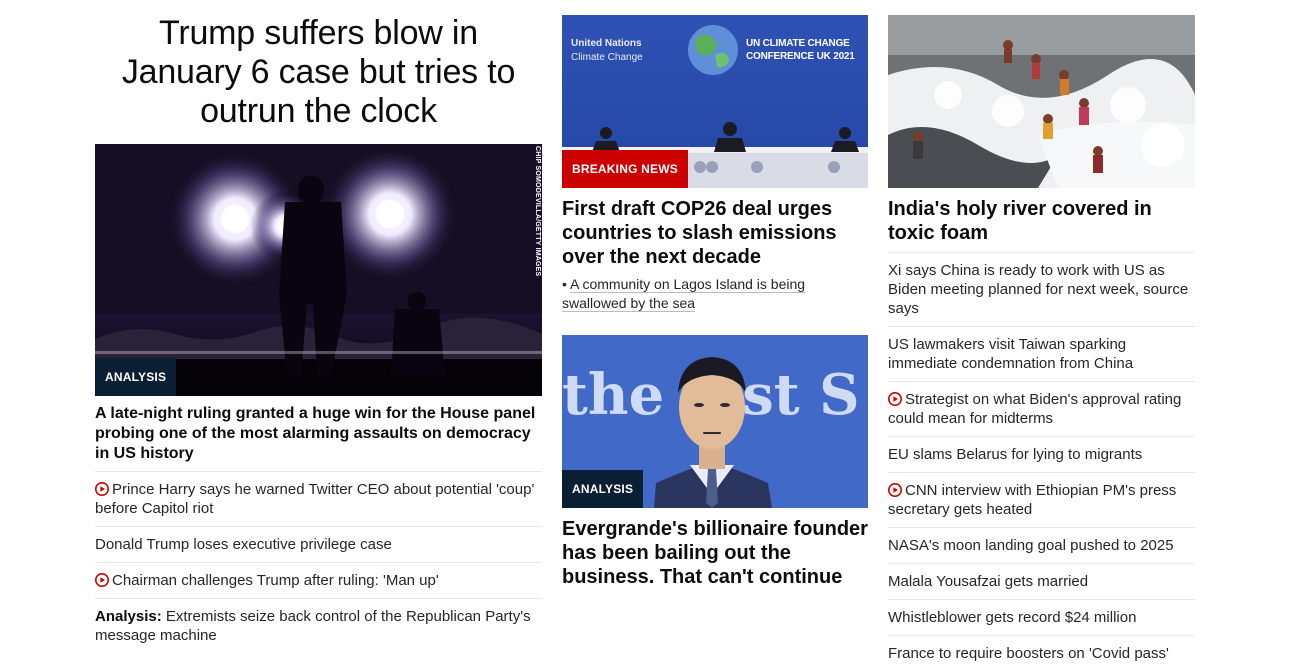 This screenshot has height=671, width=1290. What do you see at coordinates (318, 270) in the screenshot?
I see `trump-photo: CHIP SOMODEVILLA/GETTY IMAGES ANALYSIS` at bounding box center [318, 270].